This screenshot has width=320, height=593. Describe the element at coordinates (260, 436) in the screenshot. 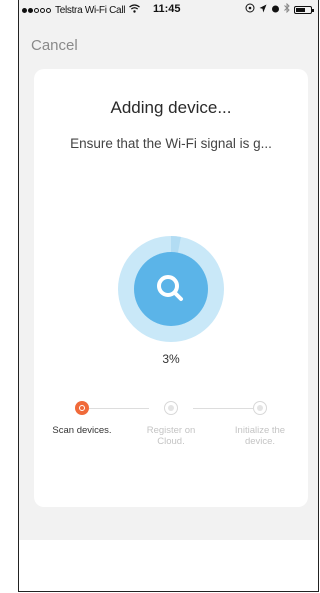

I see `step-initialize-label: Initialize the device.` at that location.